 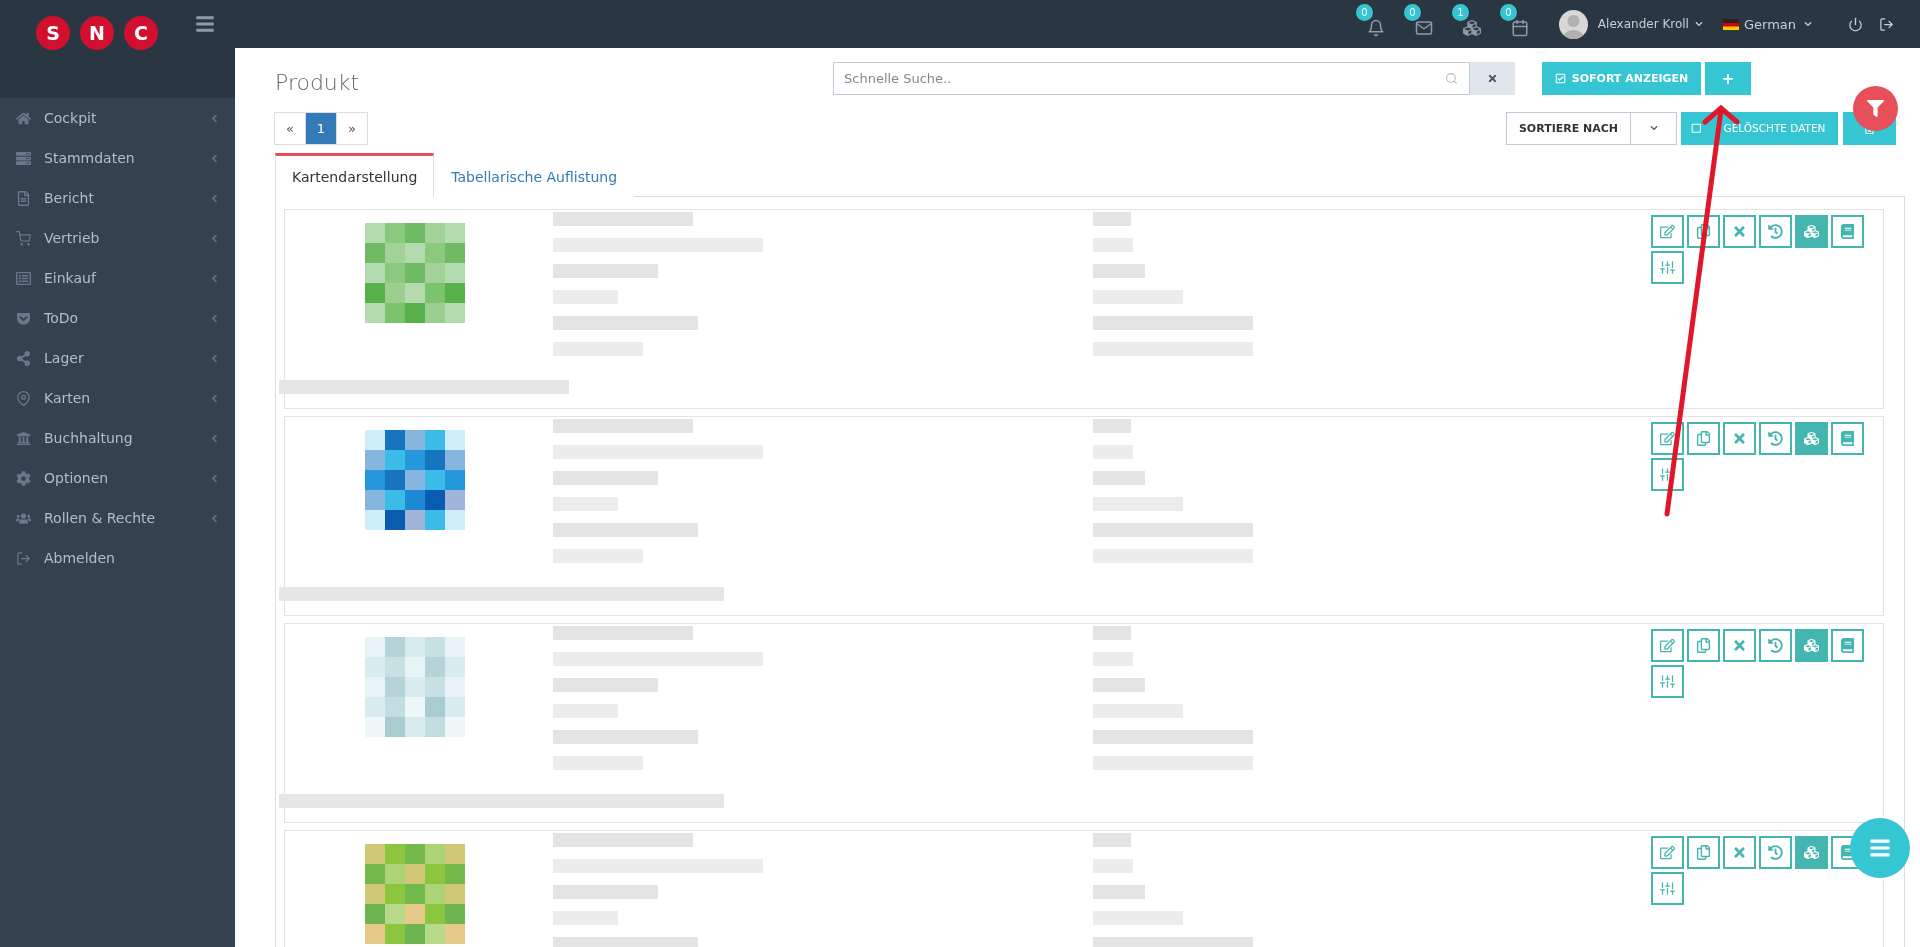 I want to click on tab: Kartendarstellung, so click(x=355, y=175).